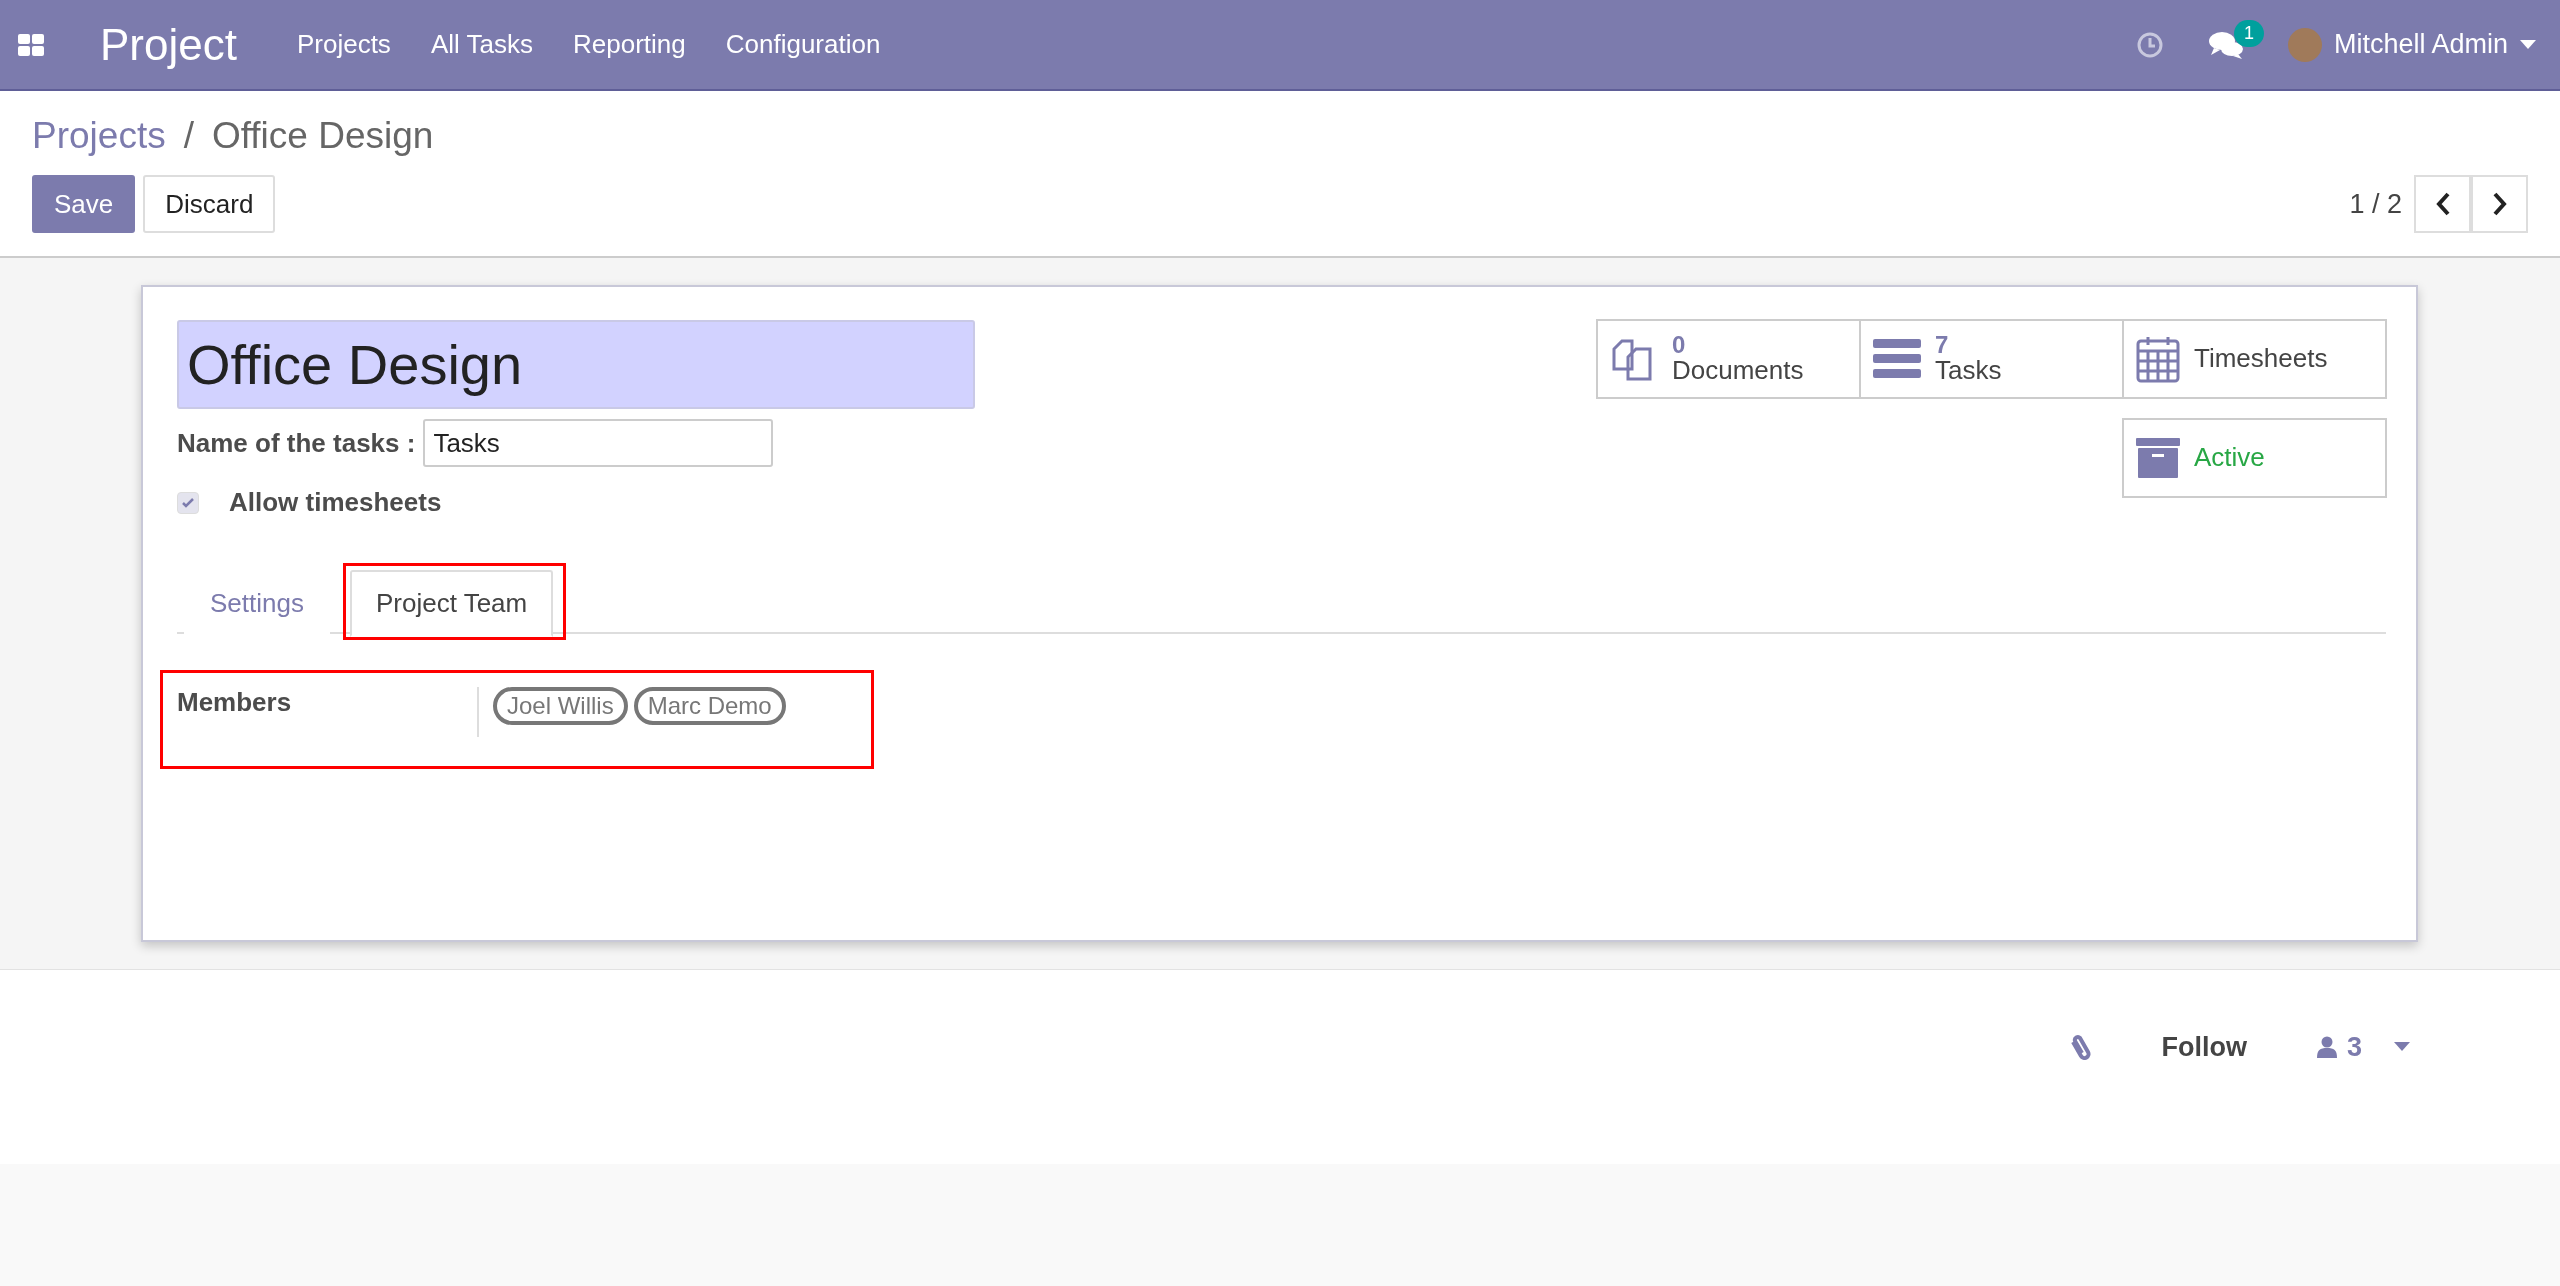 The width and height of the screenshot is (2560, 1286). What do you see at coordinates (576, 364) in the screenshot?
I see `title-field: Office Design` at bounding box center [576, 364].